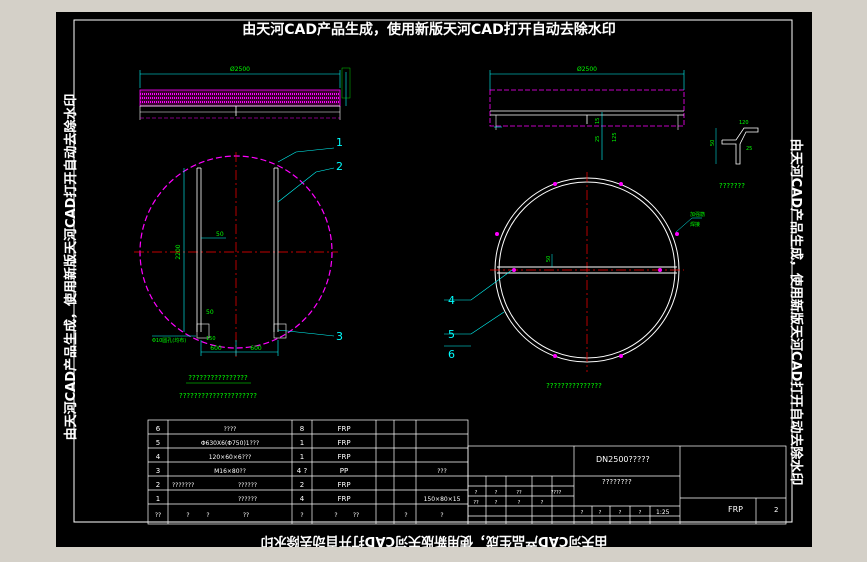 The height and width of the screenshot is (562, 867). I want to click on callout-4: 4, so click(451, 300).